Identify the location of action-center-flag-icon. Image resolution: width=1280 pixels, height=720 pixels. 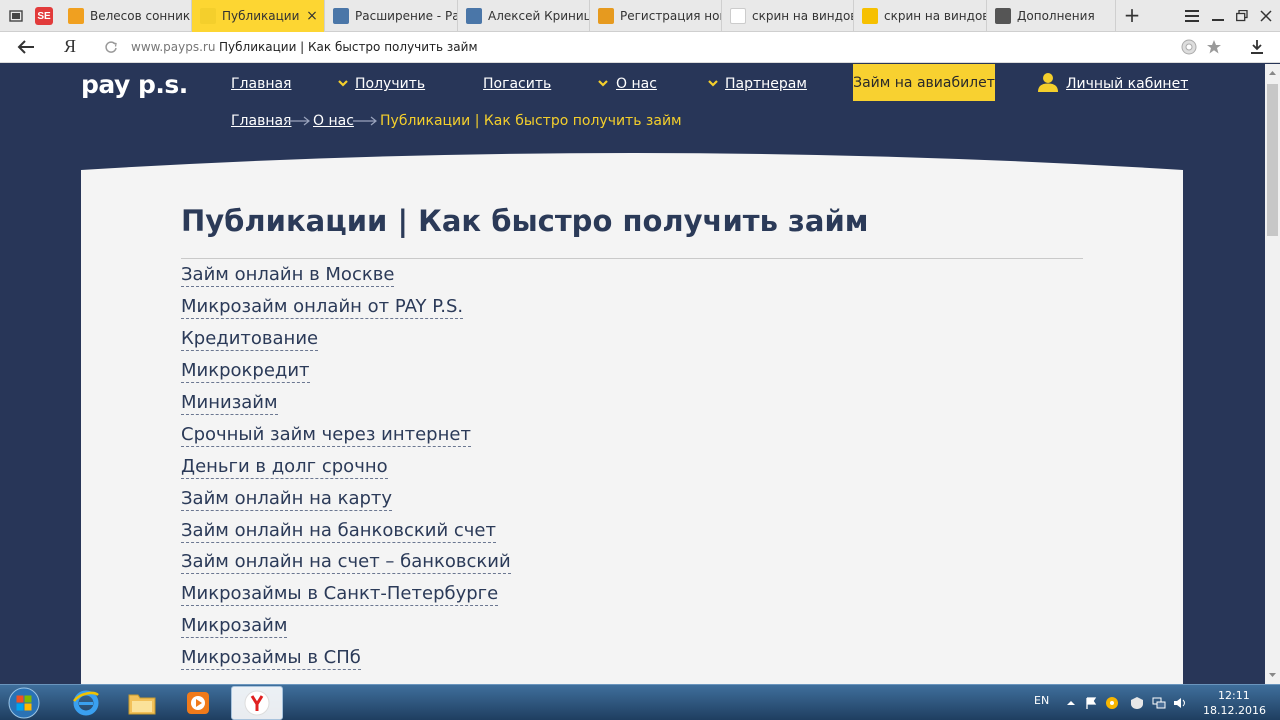
(1091, 703).